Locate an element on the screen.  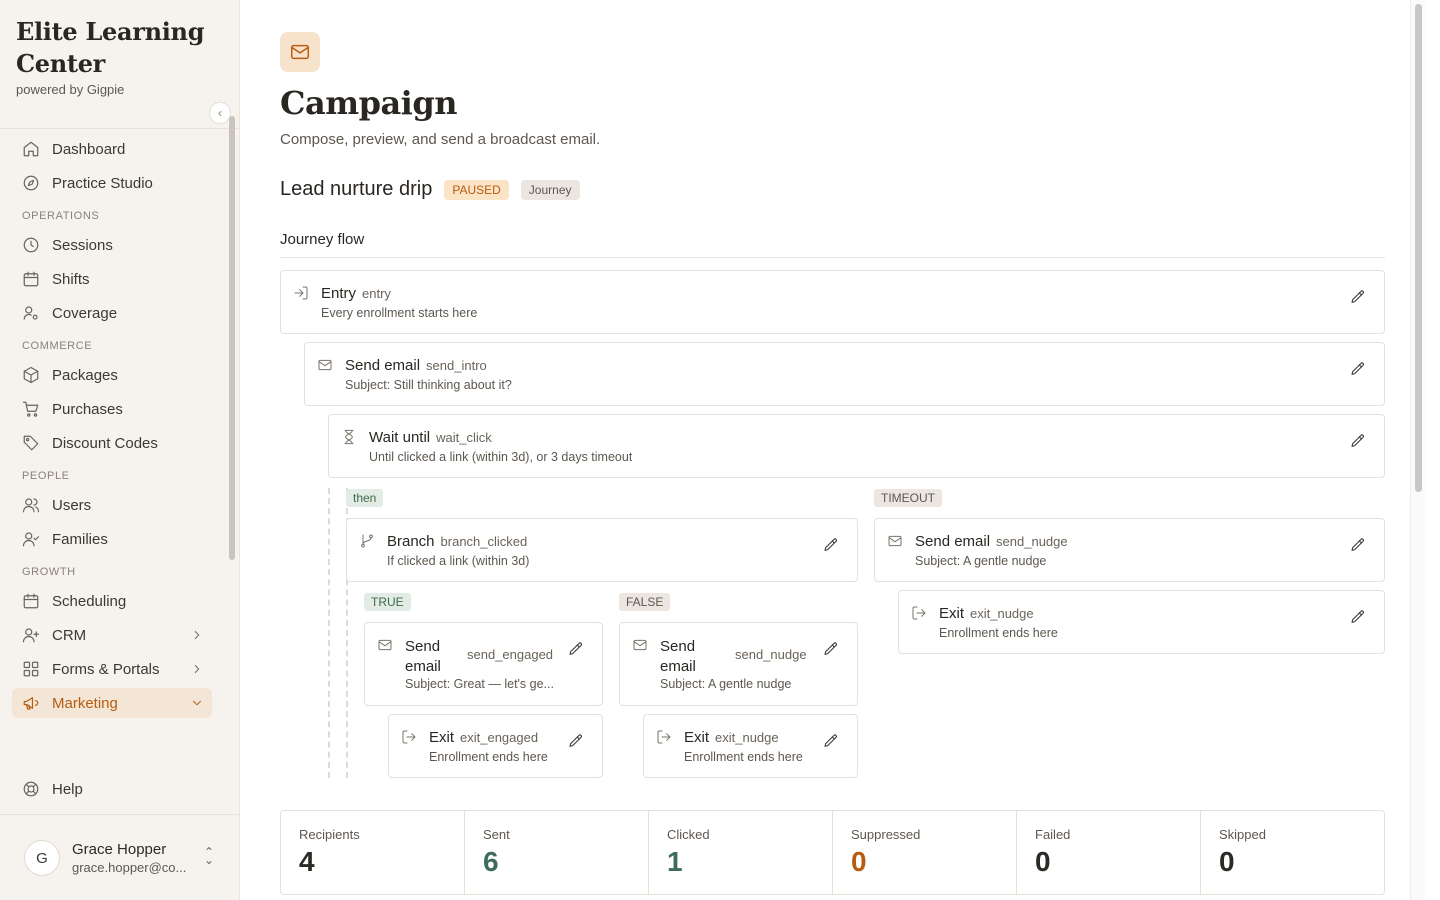
user-menu: G Grace Hopper grace.hopper@co... ⌃ ⌄ is located at coordinates (124, 858).